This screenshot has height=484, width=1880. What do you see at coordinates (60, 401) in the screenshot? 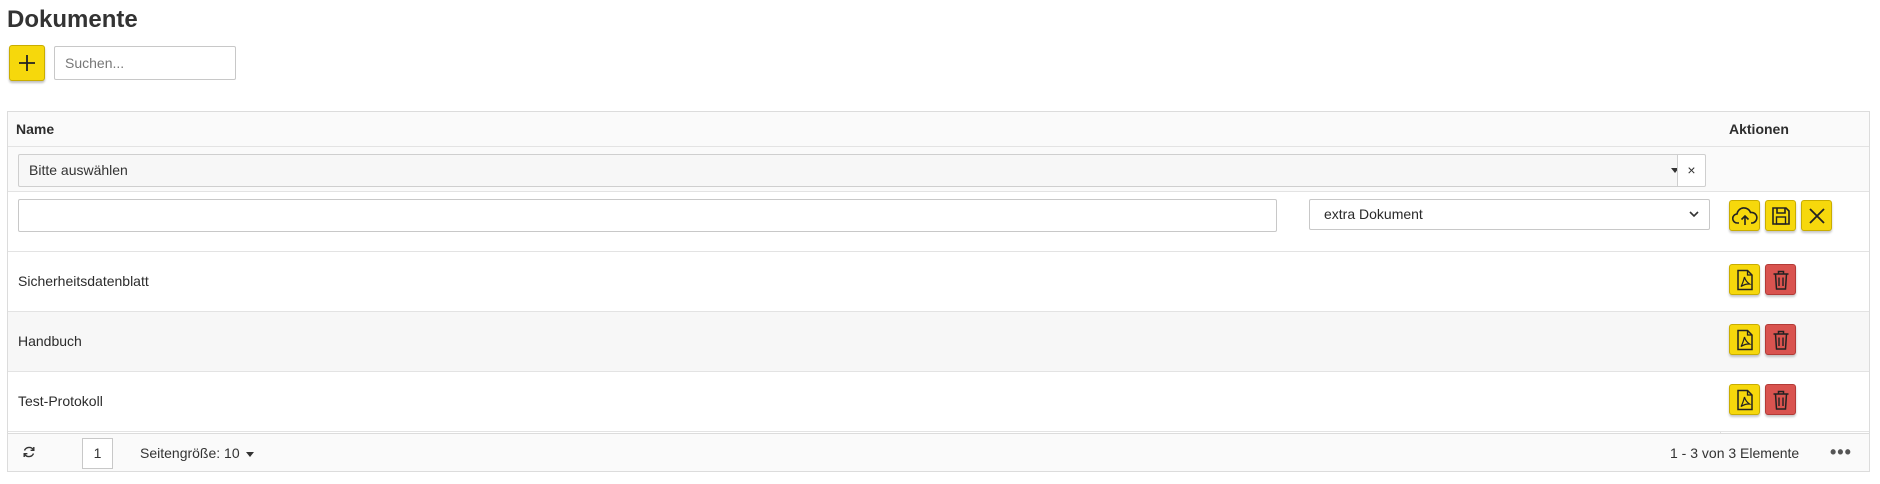
I see `document-name: Test-Protokoll` at bounding box center [60, 401].